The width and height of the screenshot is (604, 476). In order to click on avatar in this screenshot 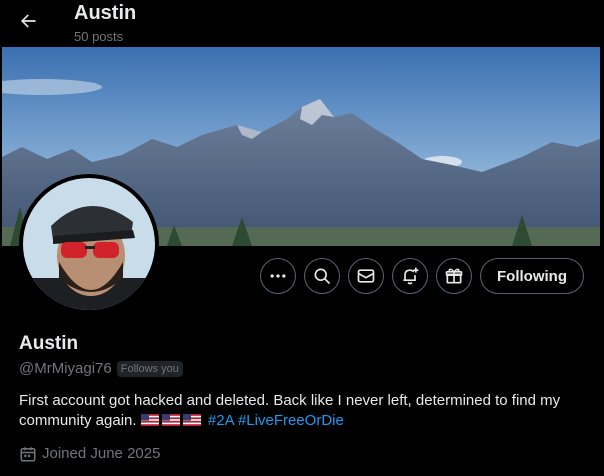, I will do `click(89, 244)`.